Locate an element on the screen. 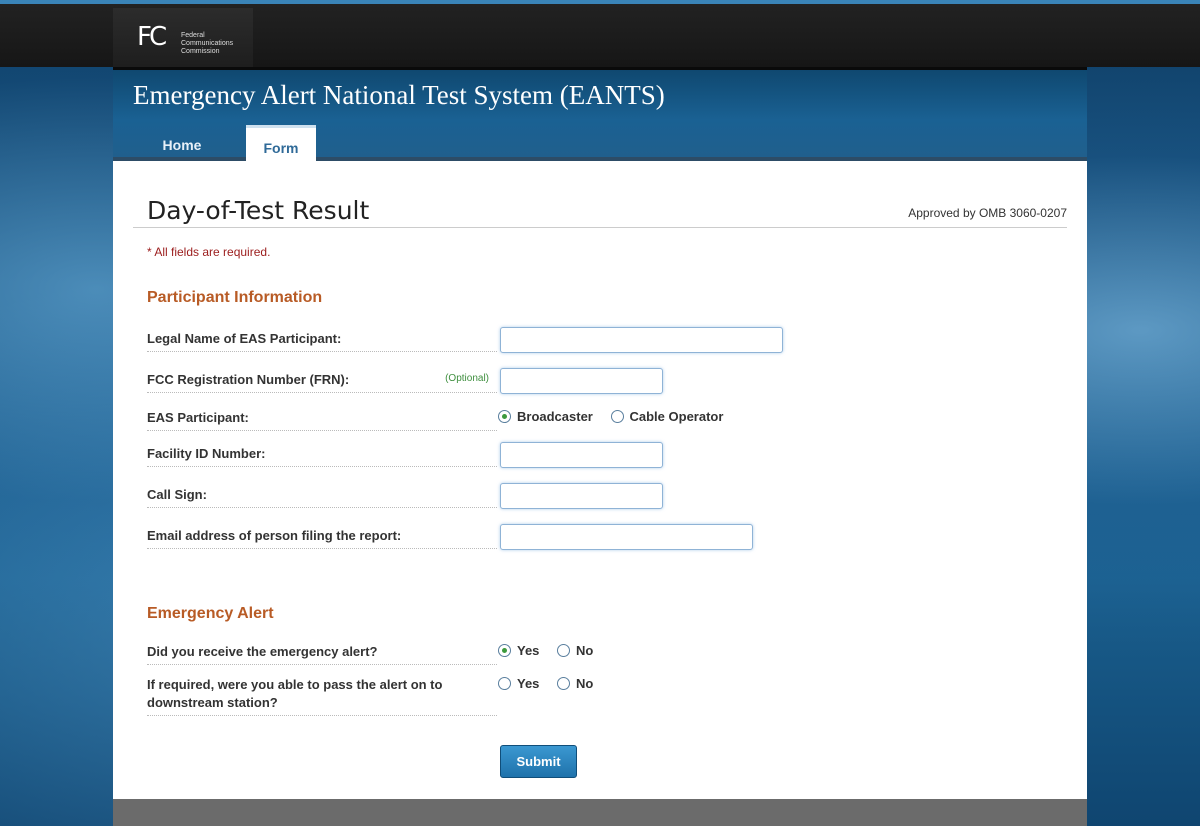 Image resolution: width=1200 pixels, height=826 pixels. footer-bar is located at coordinates (600, 812).